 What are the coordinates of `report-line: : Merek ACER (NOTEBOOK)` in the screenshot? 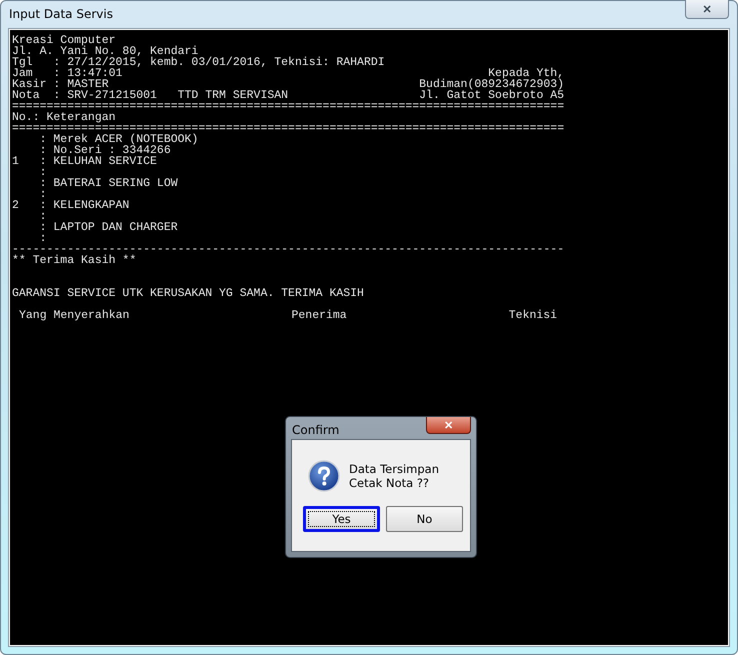 It's located at (119, 139).